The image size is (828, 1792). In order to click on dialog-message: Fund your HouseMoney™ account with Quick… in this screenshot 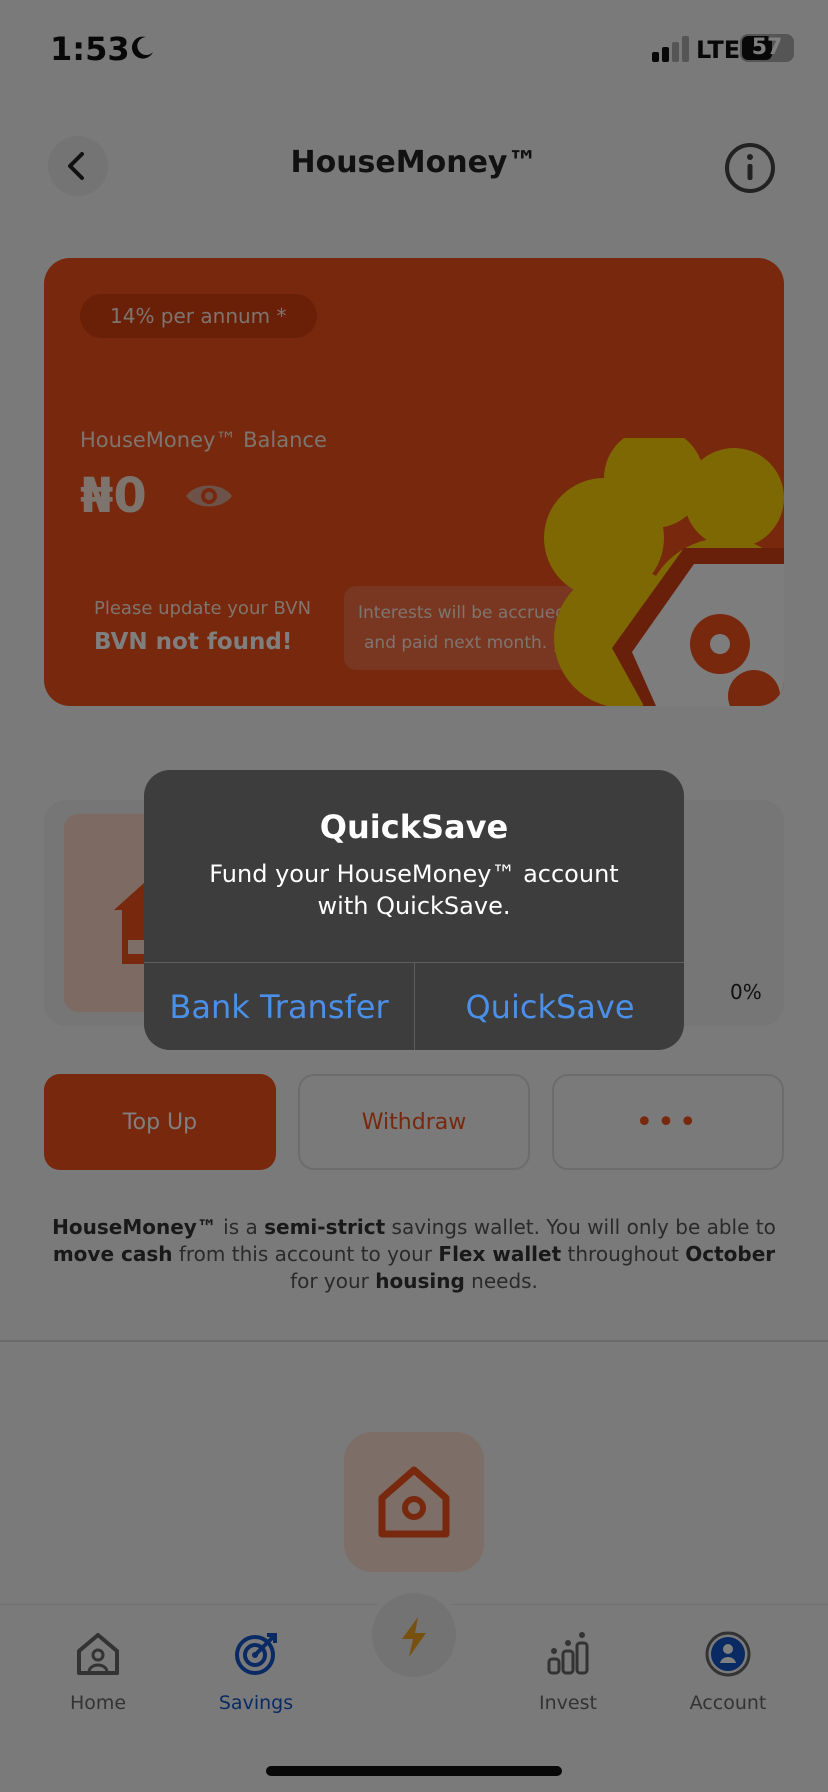, I will do `click(414, 890)`.